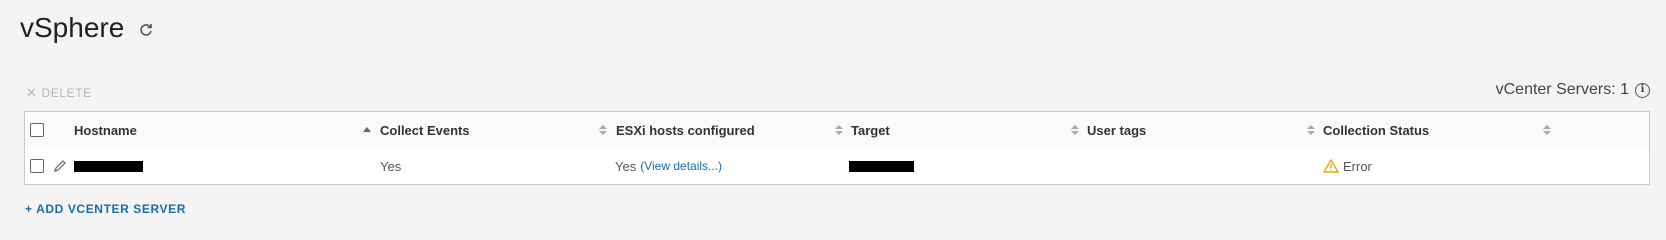 This screenshot has height=240, width=1666. What do you see at coordinates (626, 166) in the screenshot?
I see `esxi-hosts-value: Yes` at bounding box center [626, 166].